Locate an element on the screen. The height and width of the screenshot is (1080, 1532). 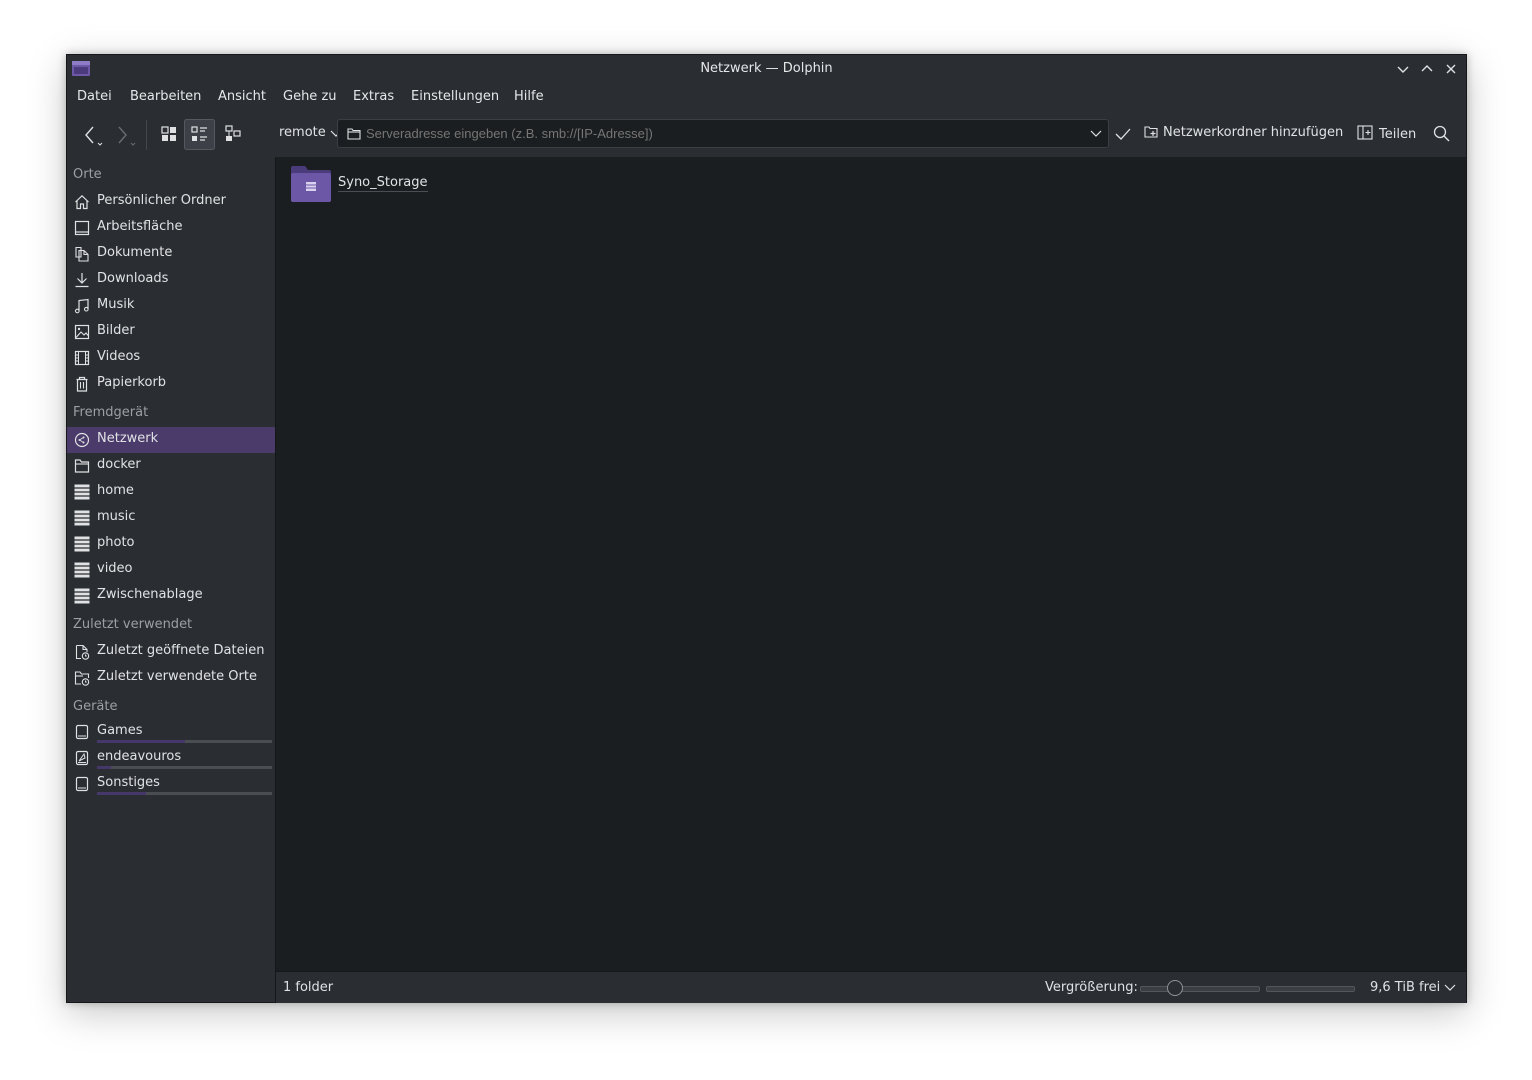
item-count: 1 folder is located at coordinates (308, 987).